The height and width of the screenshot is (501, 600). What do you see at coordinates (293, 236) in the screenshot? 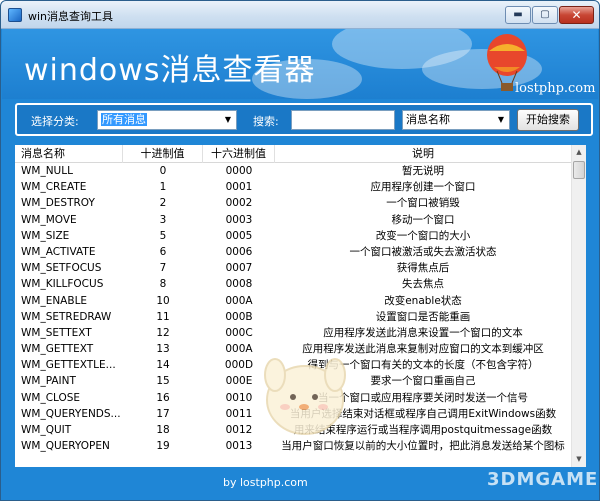
I see `table-row: WM_SIZE 5 0005 改变一个窗口的大小` at bounding box center [293, 236].